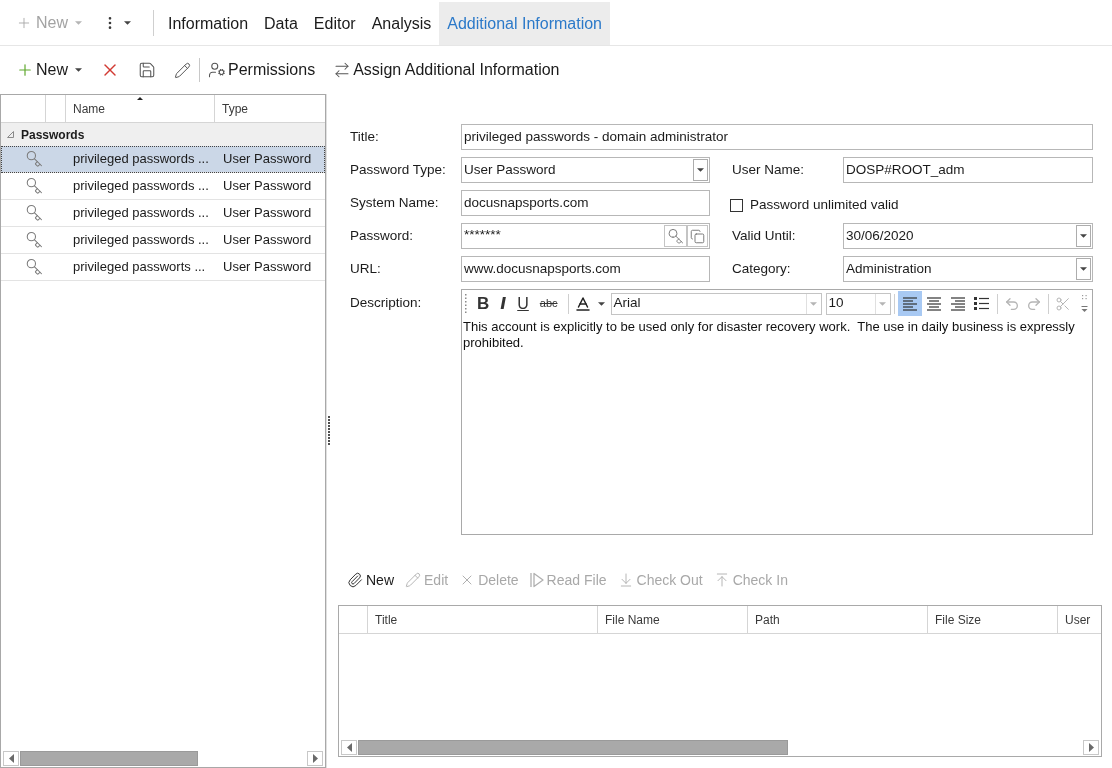  What do you see at coordinates (503, 303) in the screenshot?
I see `format-button: I` at bounding box center [503, 303].